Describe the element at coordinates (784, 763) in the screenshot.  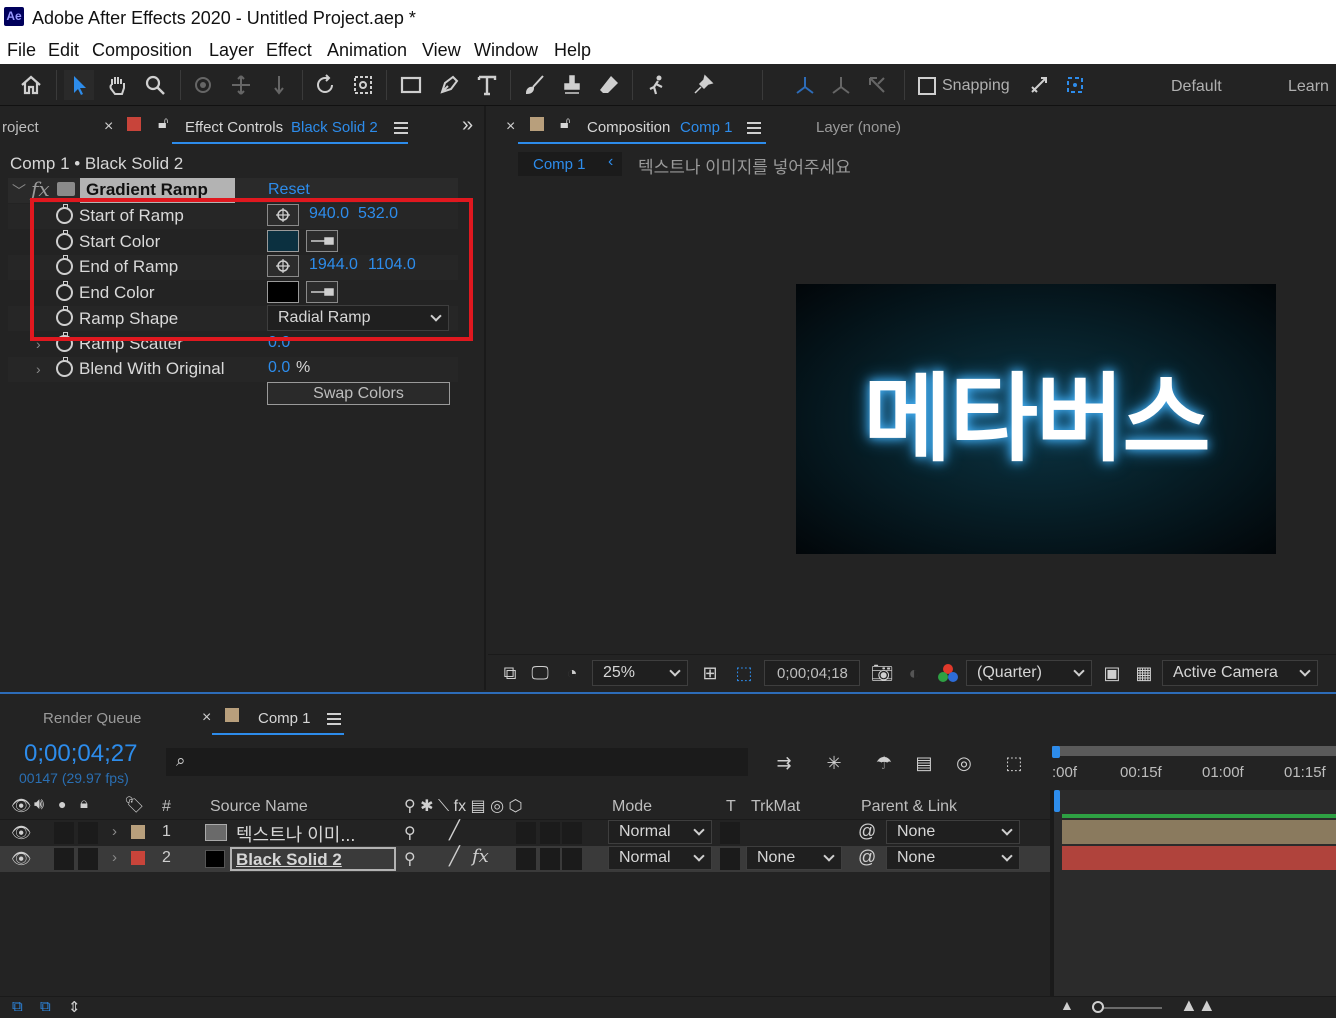
I see `comp-mini-flowchart-icon: ⇉` at that location.